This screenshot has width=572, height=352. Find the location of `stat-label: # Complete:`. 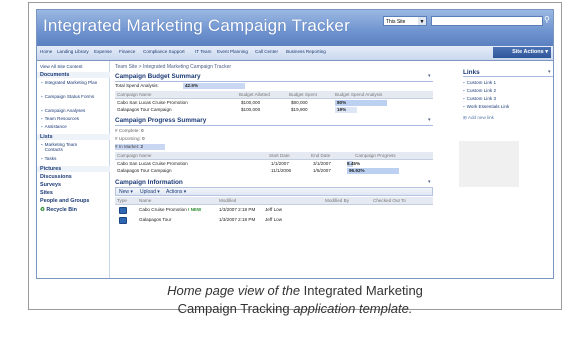

stat-label: # Complete: is located at coordinates (127, 130).